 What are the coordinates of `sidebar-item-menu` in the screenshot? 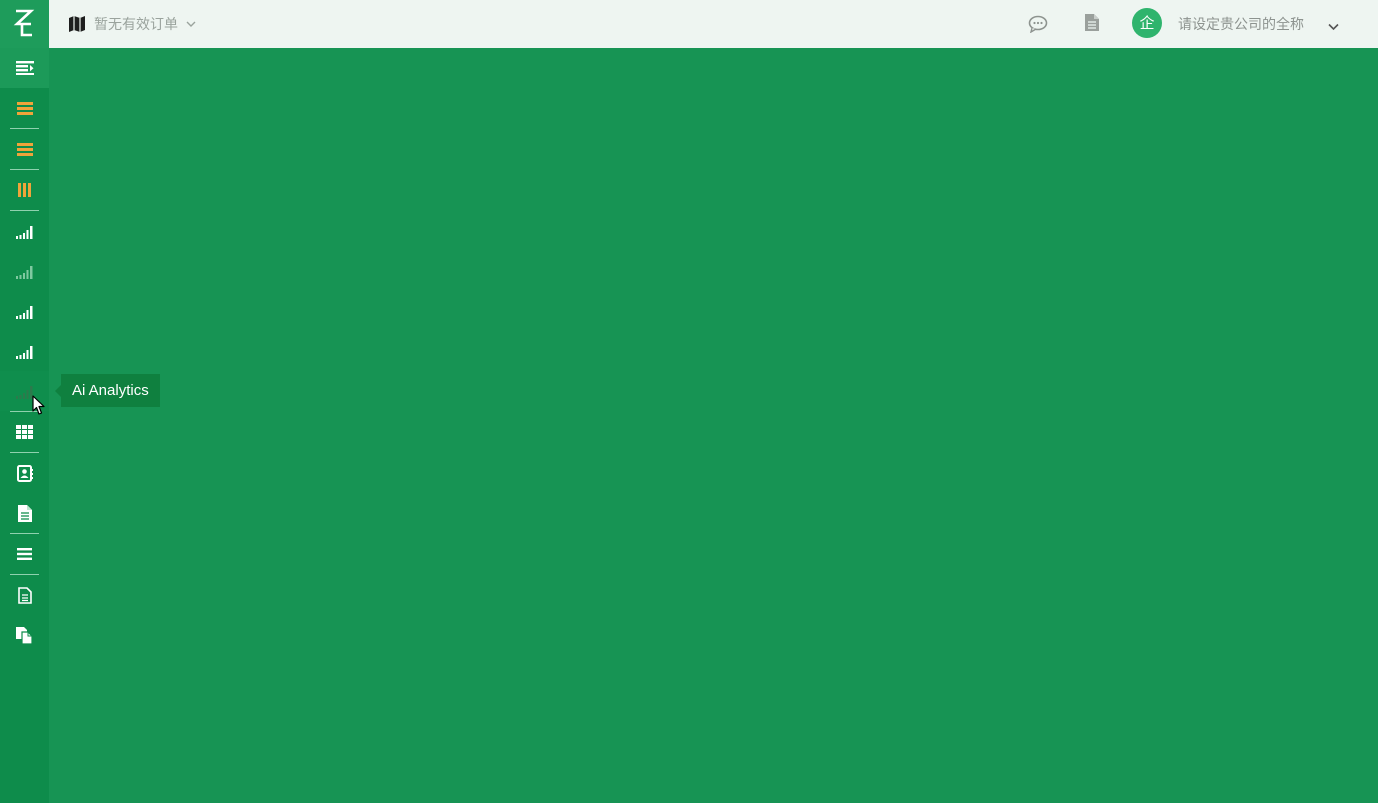 It's located at (24, 554).